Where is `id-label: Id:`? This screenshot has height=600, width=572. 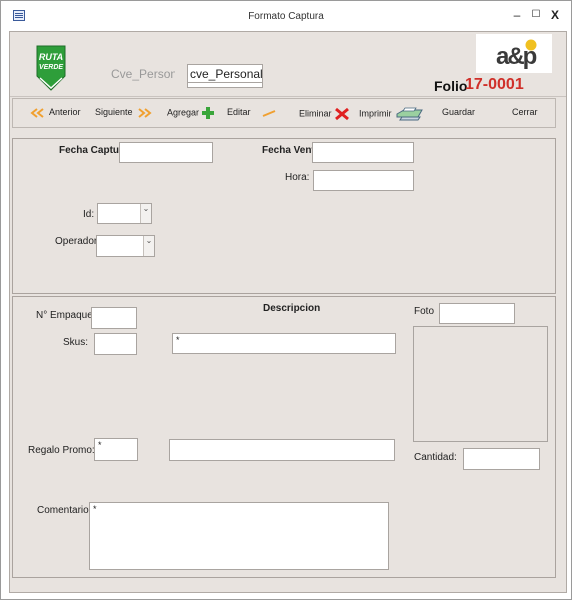
id-label: Id: is located at coordinates (89, 214).